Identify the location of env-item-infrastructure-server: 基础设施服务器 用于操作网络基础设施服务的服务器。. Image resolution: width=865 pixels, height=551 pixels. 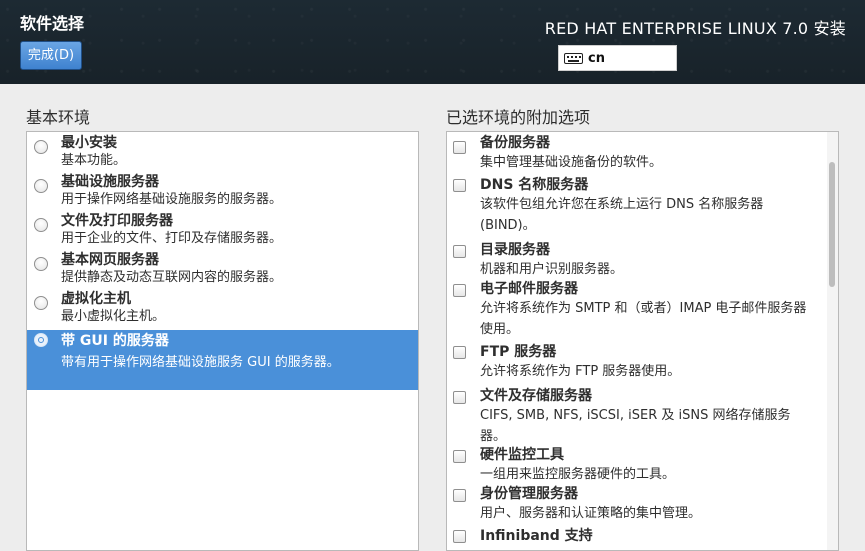
(222, 193).